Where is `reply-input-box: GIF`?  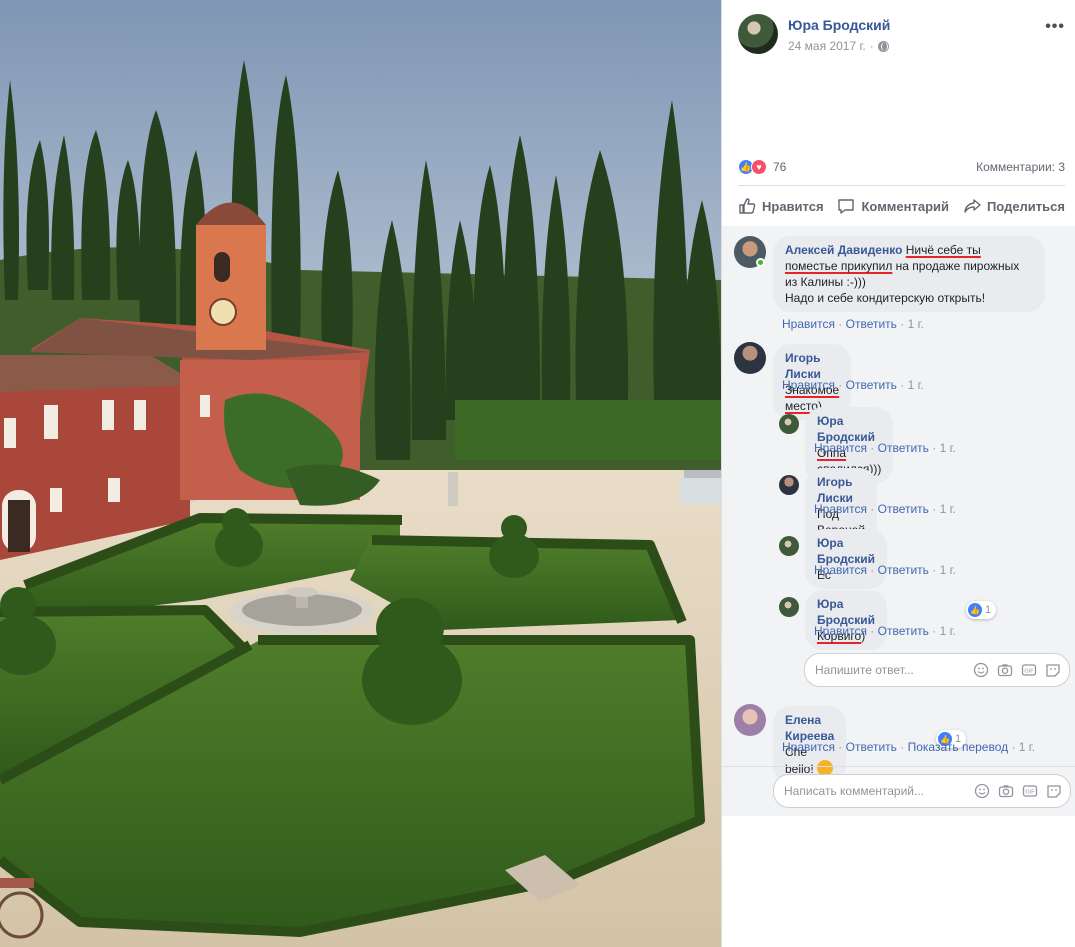
reply-input-box: GIF is located at coordinates (937, 670).